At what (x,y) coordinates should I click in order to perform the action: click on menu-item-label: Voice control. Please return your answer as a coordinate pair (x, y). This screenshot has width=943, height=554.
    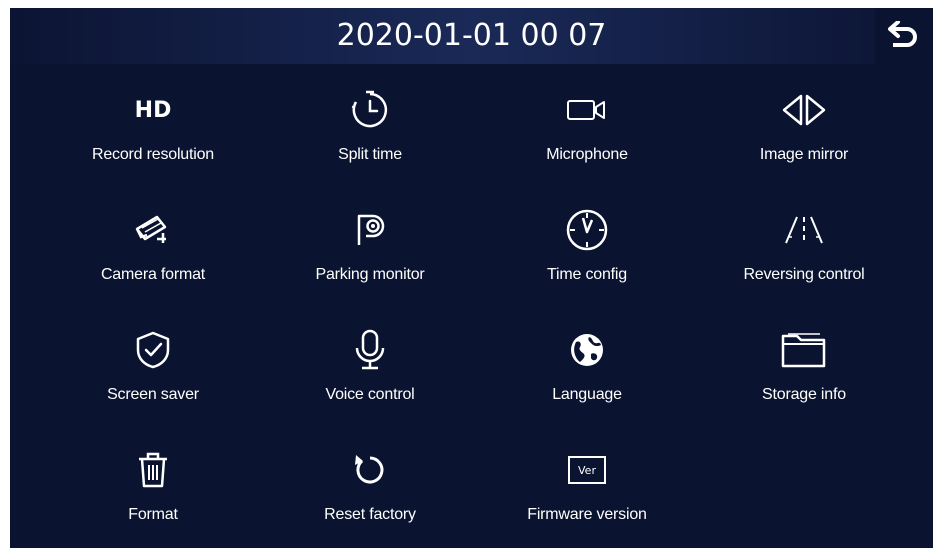
    Looking at the image, I should click on (370, 394).